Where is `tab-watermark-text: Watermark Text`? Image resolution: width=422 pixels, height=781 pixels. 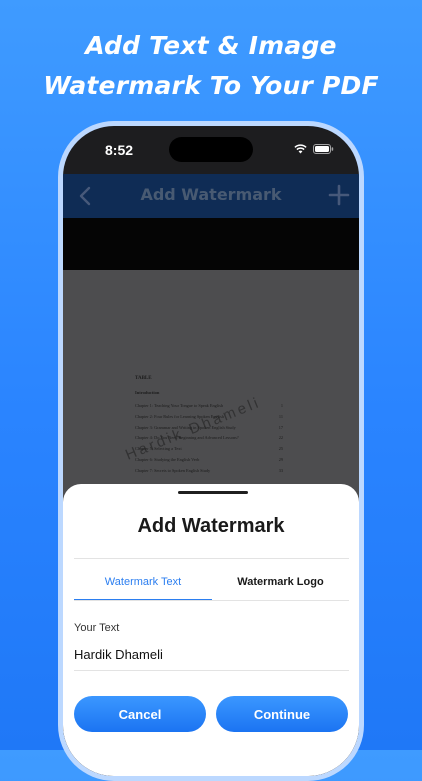 tab-watermark-text: Watermark Text is located at coordinates (143, 582).